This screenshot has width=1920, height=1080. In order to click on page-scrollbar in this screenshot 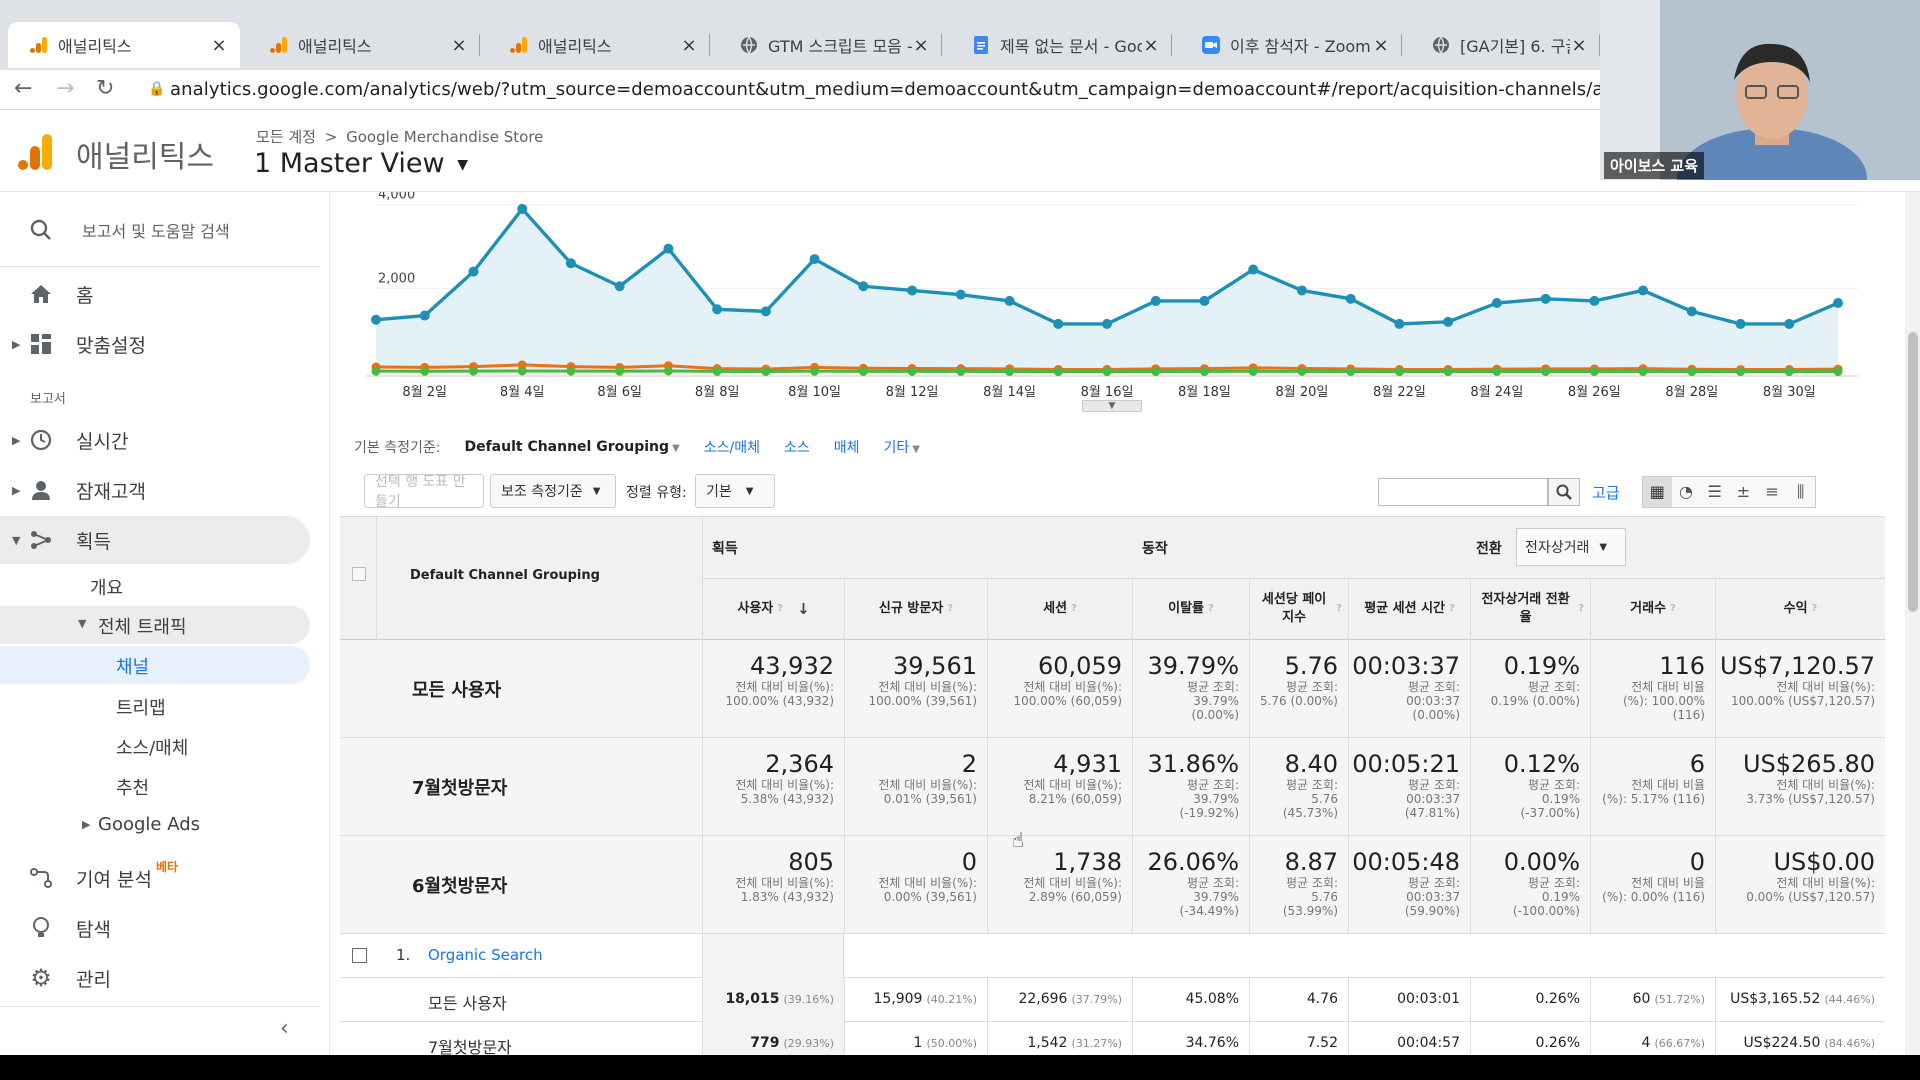, I will do `click(1912, 623)`.